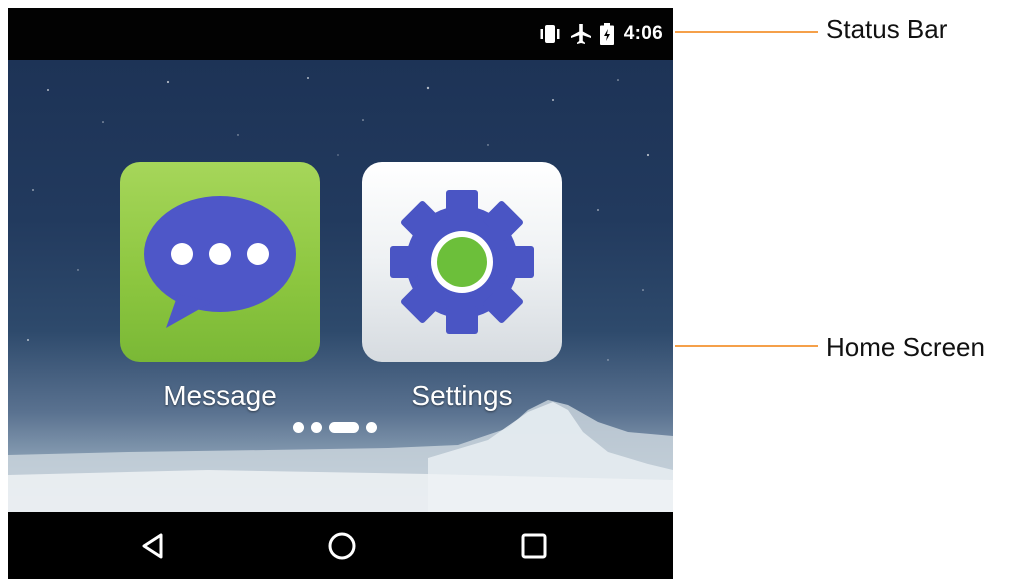 The image size is (1015, 580). I want to click on settings-app-icon, so click(462, 262).